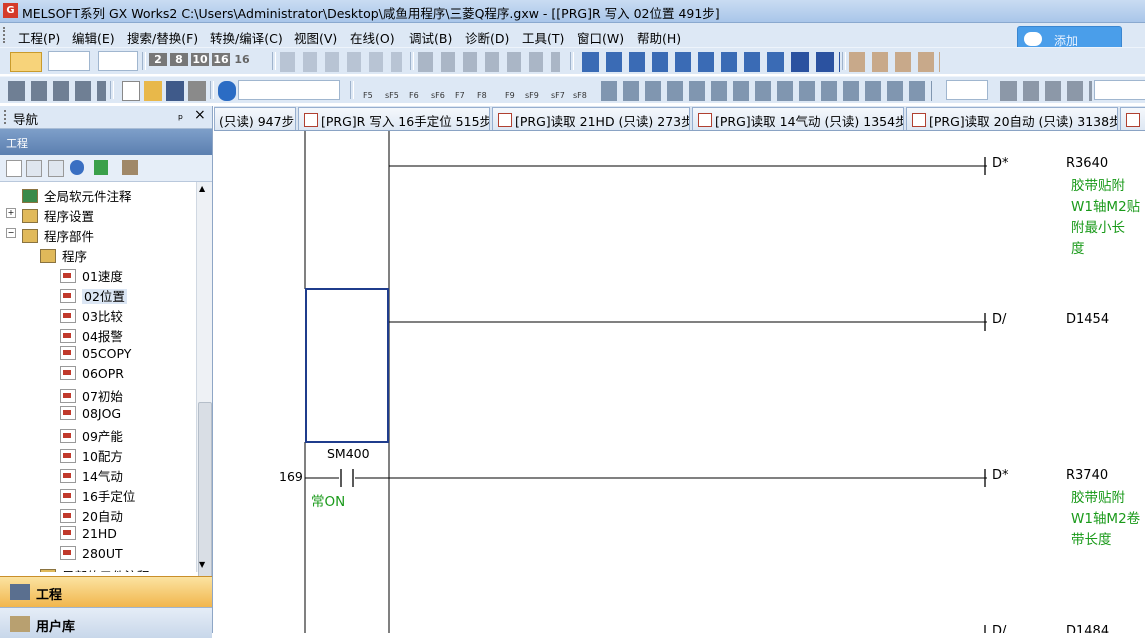  What do you see at coordinates (106, 622) in the screenshot?
I see `nav-bottom-library: 用户库` at bounding box center [106, 622].